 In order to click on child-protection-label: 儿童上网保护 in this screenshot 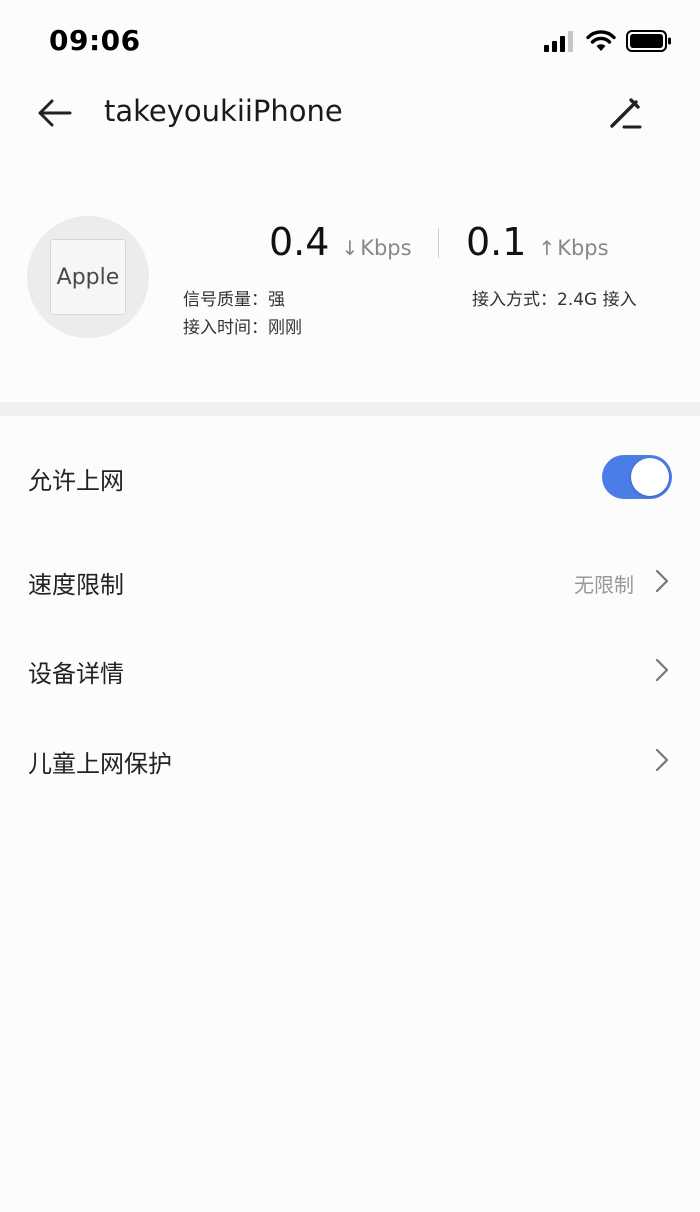, I will do `click(100, 764)`.